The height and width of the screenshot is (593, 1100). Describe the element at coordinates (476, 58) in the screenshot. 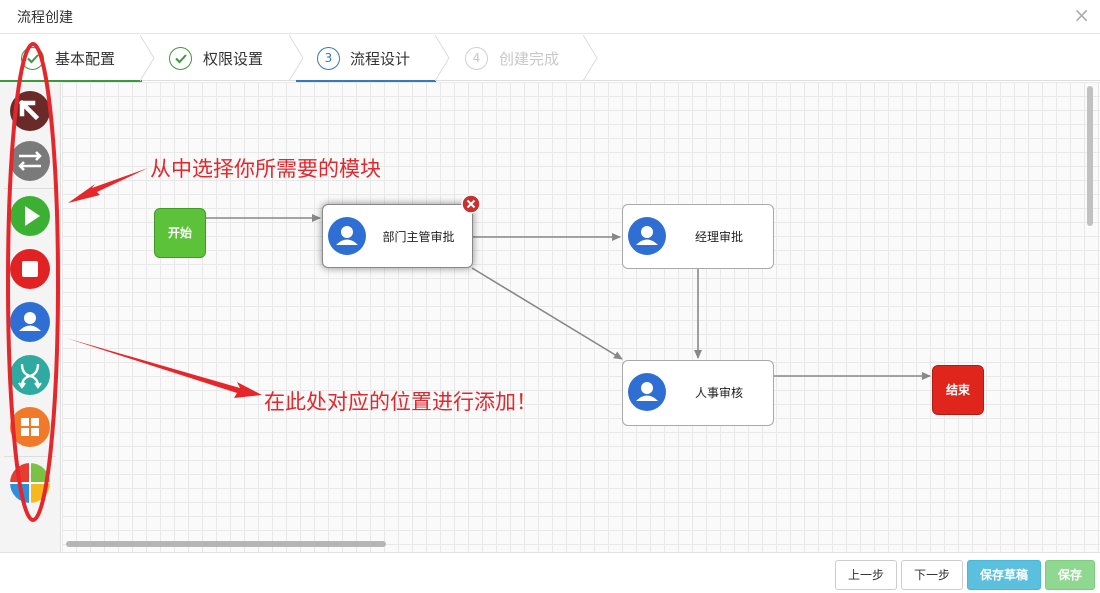

I see `step-number: 4` at that location.